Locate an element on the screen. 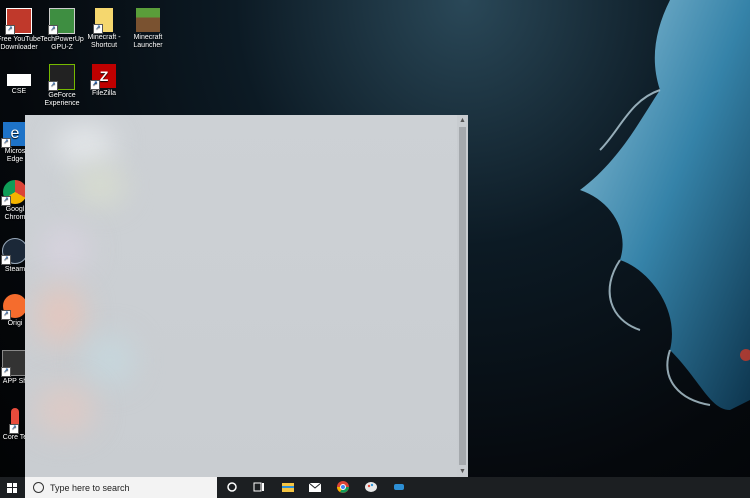 Image resolution: width=750 pixels, height=498 pixels. search-input is located at coordinates (130, 487).